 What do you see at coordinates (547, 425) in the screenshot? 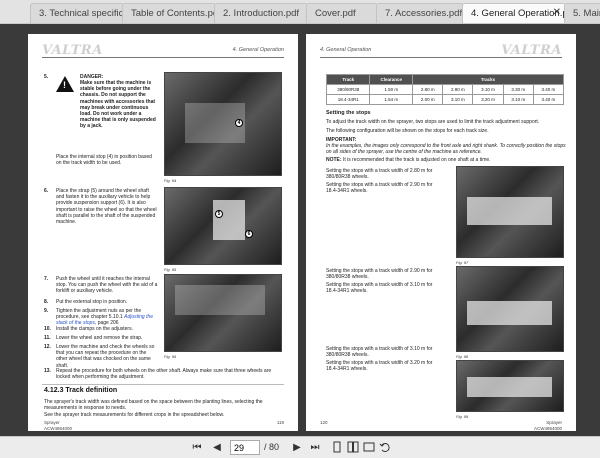
I see `footer-right: Sprayer ACW4864000` at bounding box center [547, 425].